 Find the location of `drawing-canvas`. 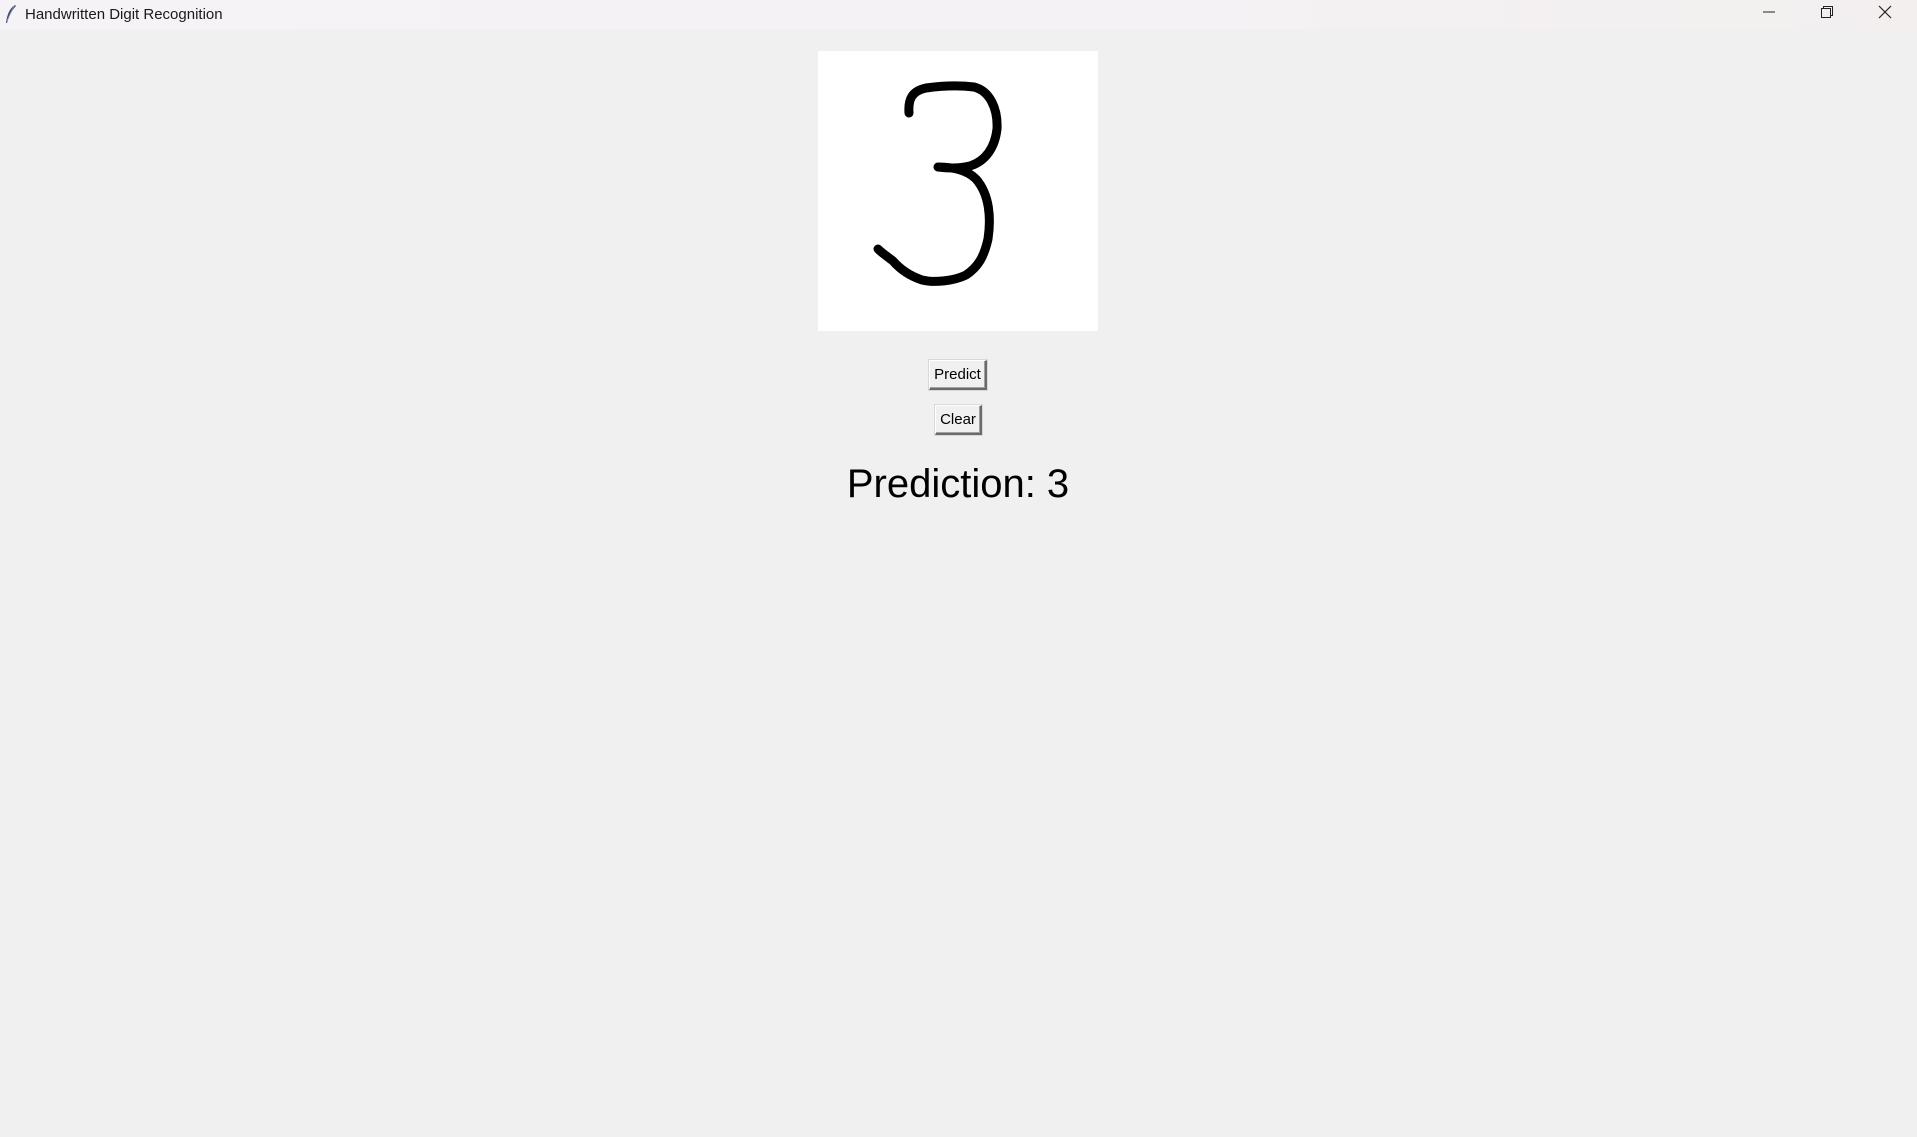

drawing-canvas is located at coordinates (958, 191).